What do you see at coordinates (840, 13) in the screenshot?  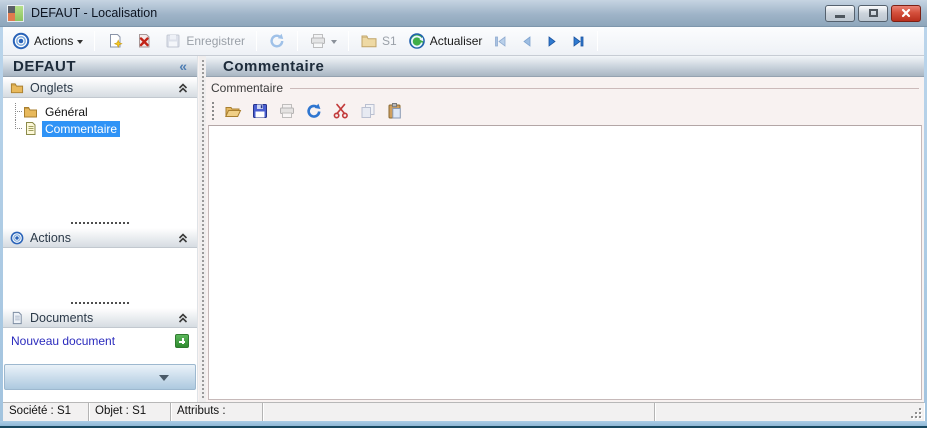 I see `minimize-button` at bounding box center [840, 13].